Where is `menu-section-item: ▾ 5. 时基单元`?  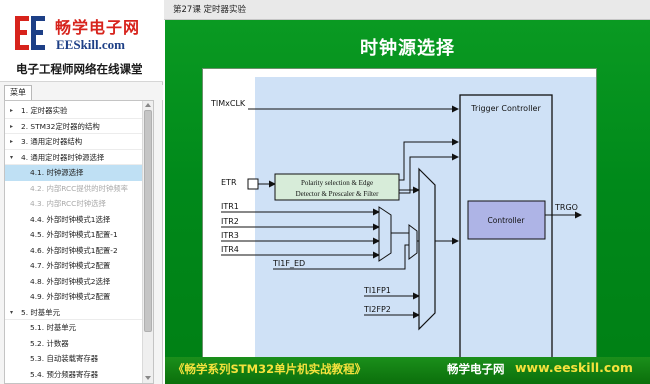
menu-section-item: ▾ 5. 时基单元 is located at coordinates (73, 312).